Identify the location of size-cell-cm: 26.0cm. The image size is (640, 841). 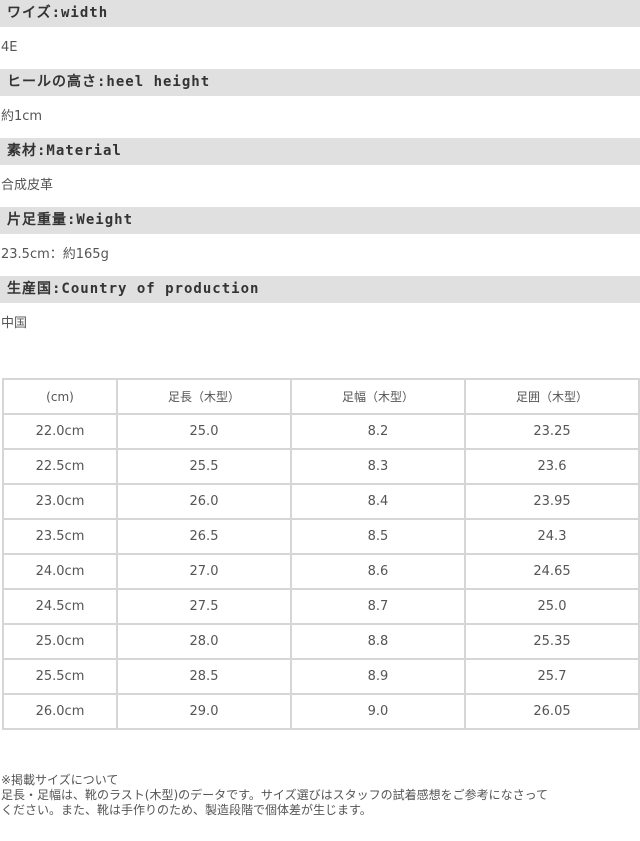
(60, 711).